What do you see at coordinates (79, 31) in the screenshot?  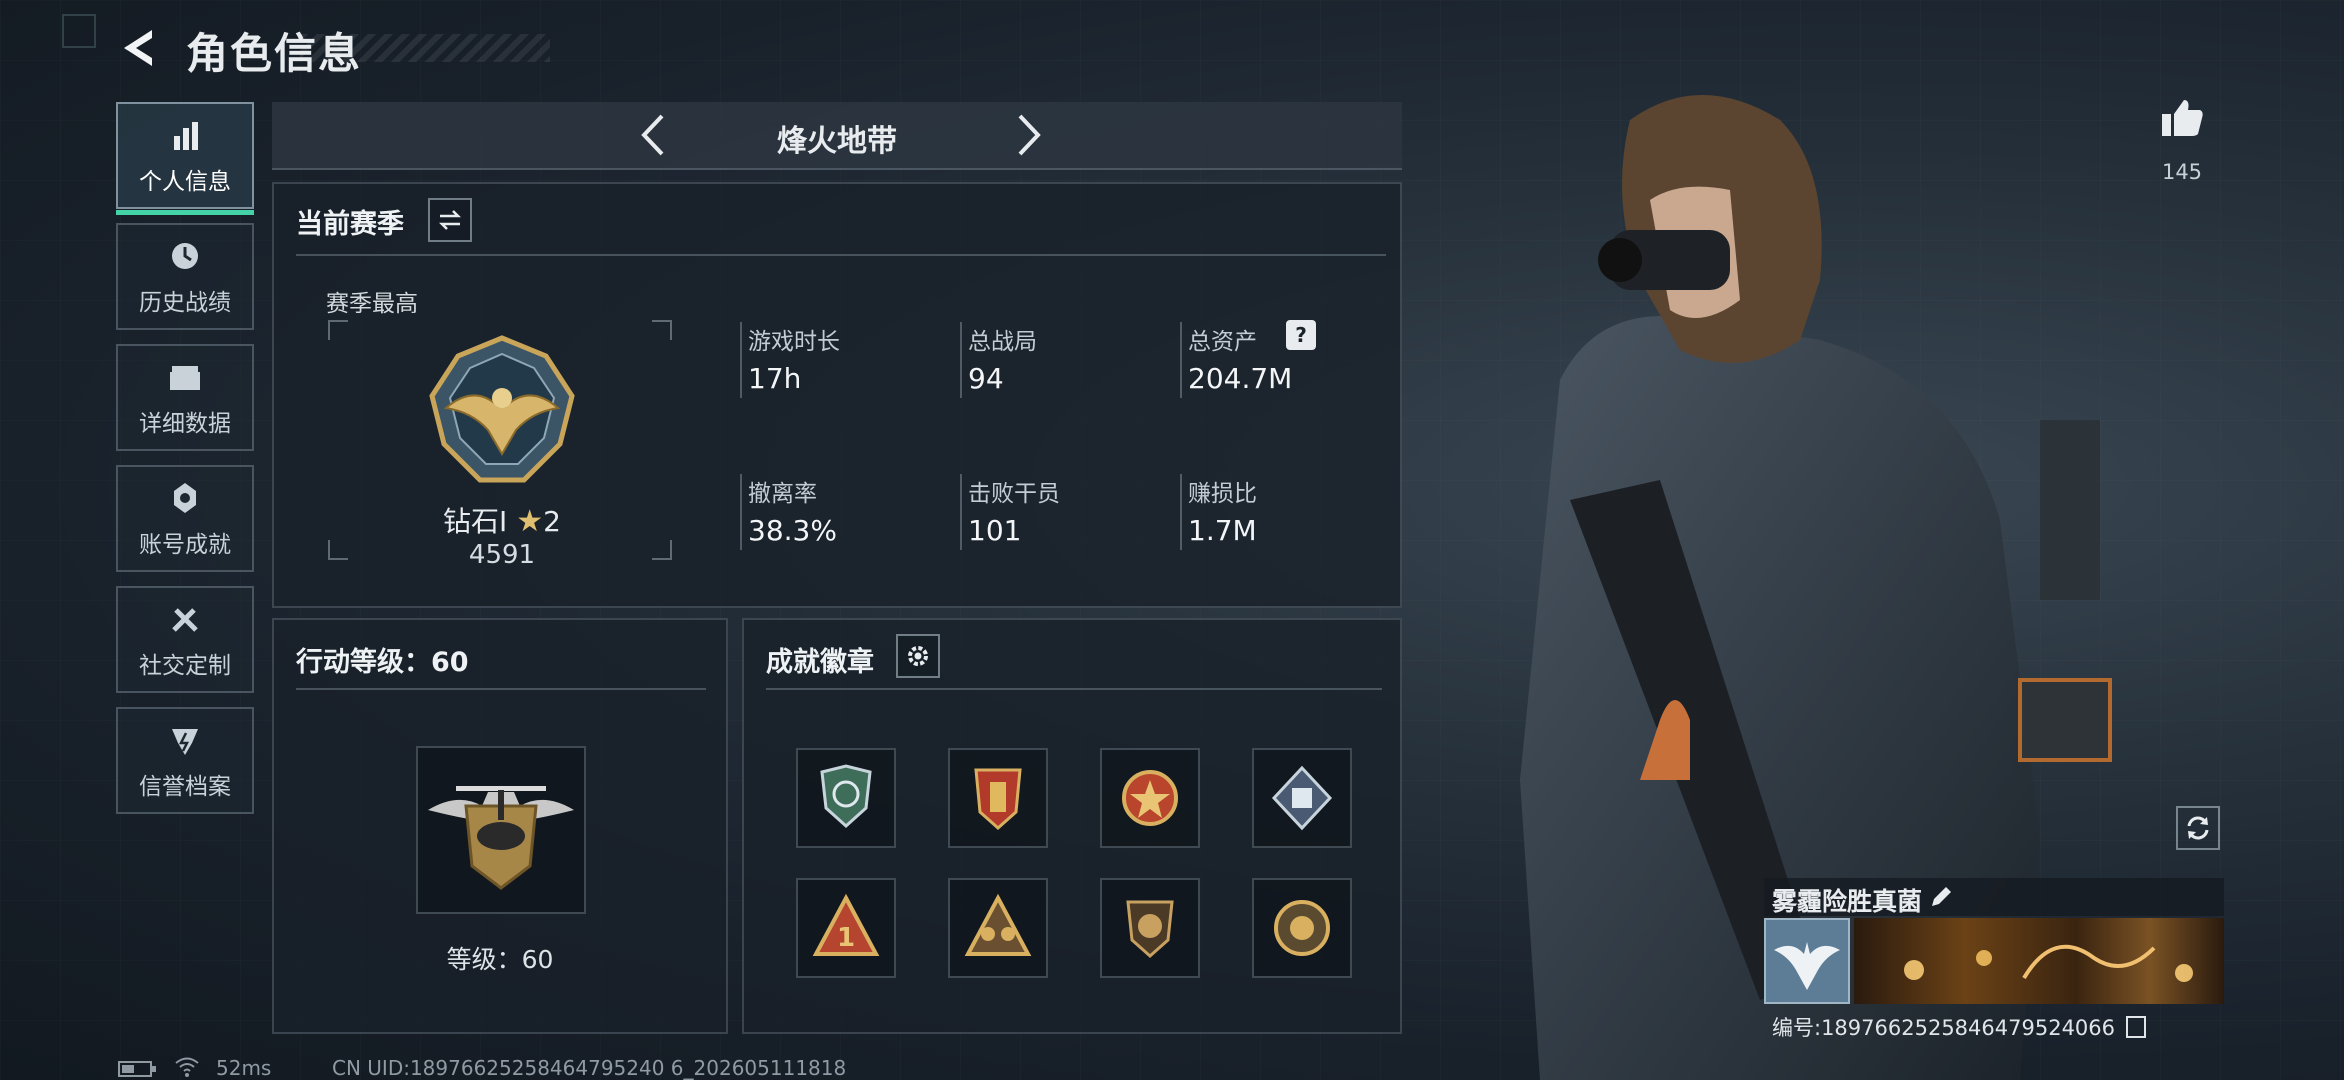 I see `corner-decoration` at bounding box center [79, 31].